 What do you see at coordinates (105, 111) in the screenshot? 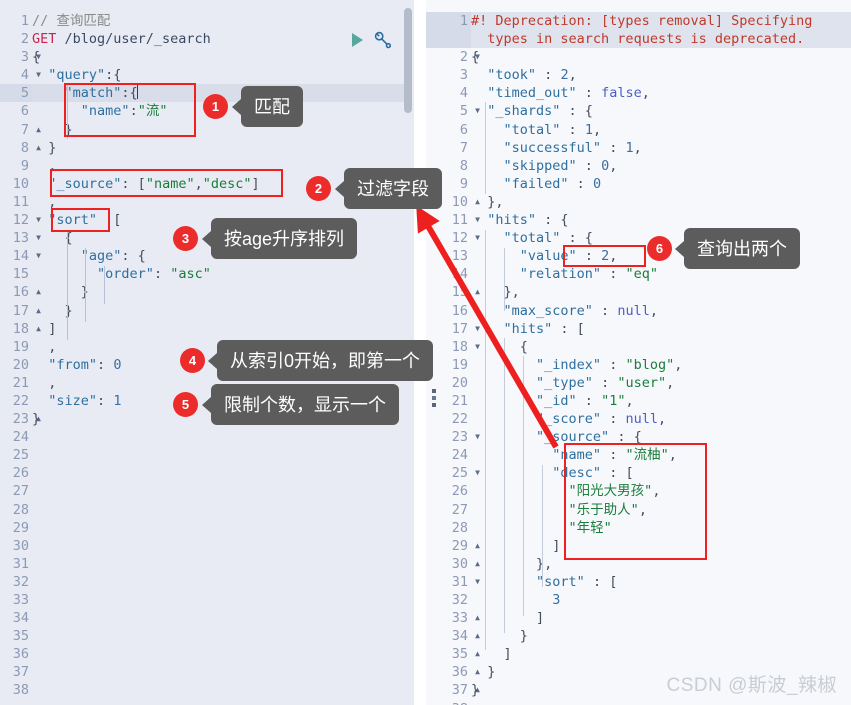
I see `code-token: "name"` at bounding box center [105, 111].